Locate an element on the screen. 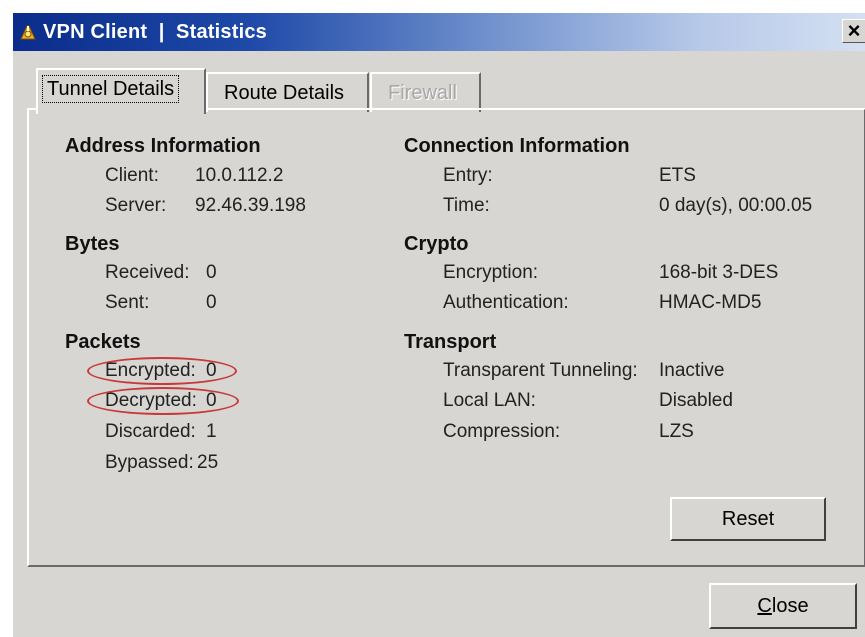 This screenshot has height=637, width=865. entry-label: Entry: is located at coordinates (468, 175).